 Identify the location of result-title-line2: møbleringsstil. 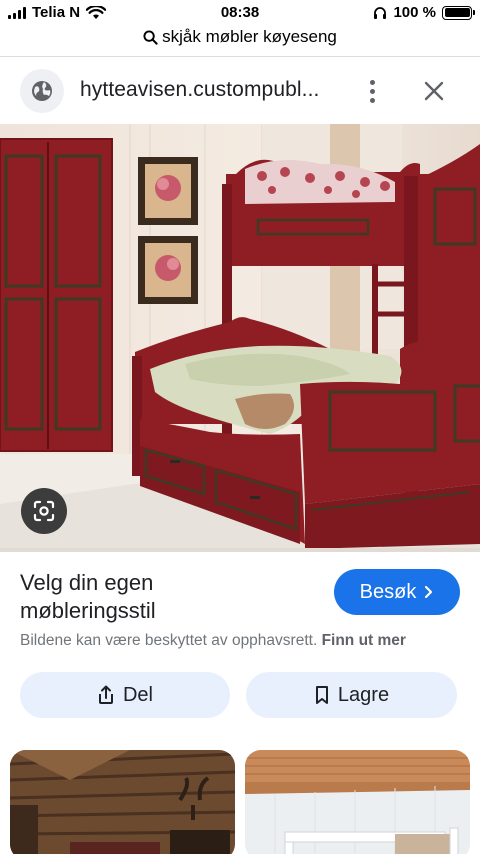
(88, 610).